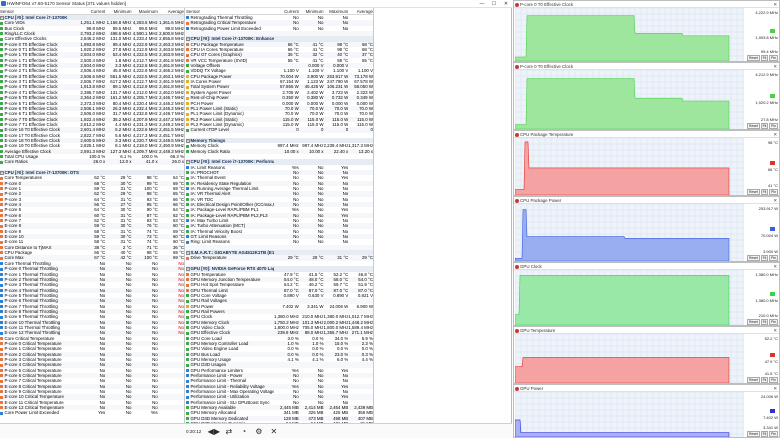 This screenshot has width=780, height=438. Describe the element at coordinates (646, 330) in the screenshot. I see `graph-title-bar: GPU Temperature ✕` at that location.